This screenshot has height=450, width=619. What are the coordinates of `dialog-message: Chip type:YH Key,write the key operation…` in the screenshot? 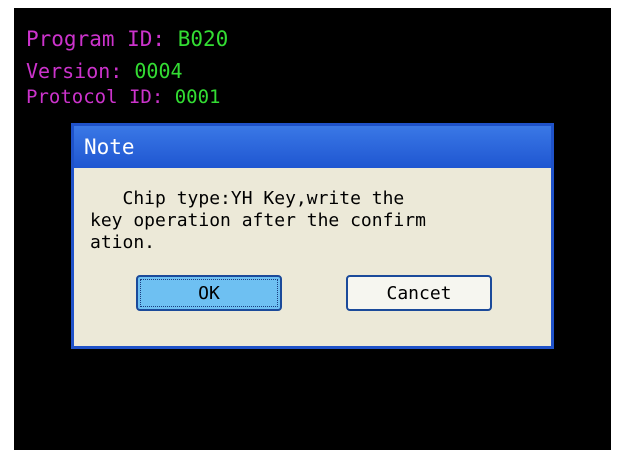 It's located at (258, 220).